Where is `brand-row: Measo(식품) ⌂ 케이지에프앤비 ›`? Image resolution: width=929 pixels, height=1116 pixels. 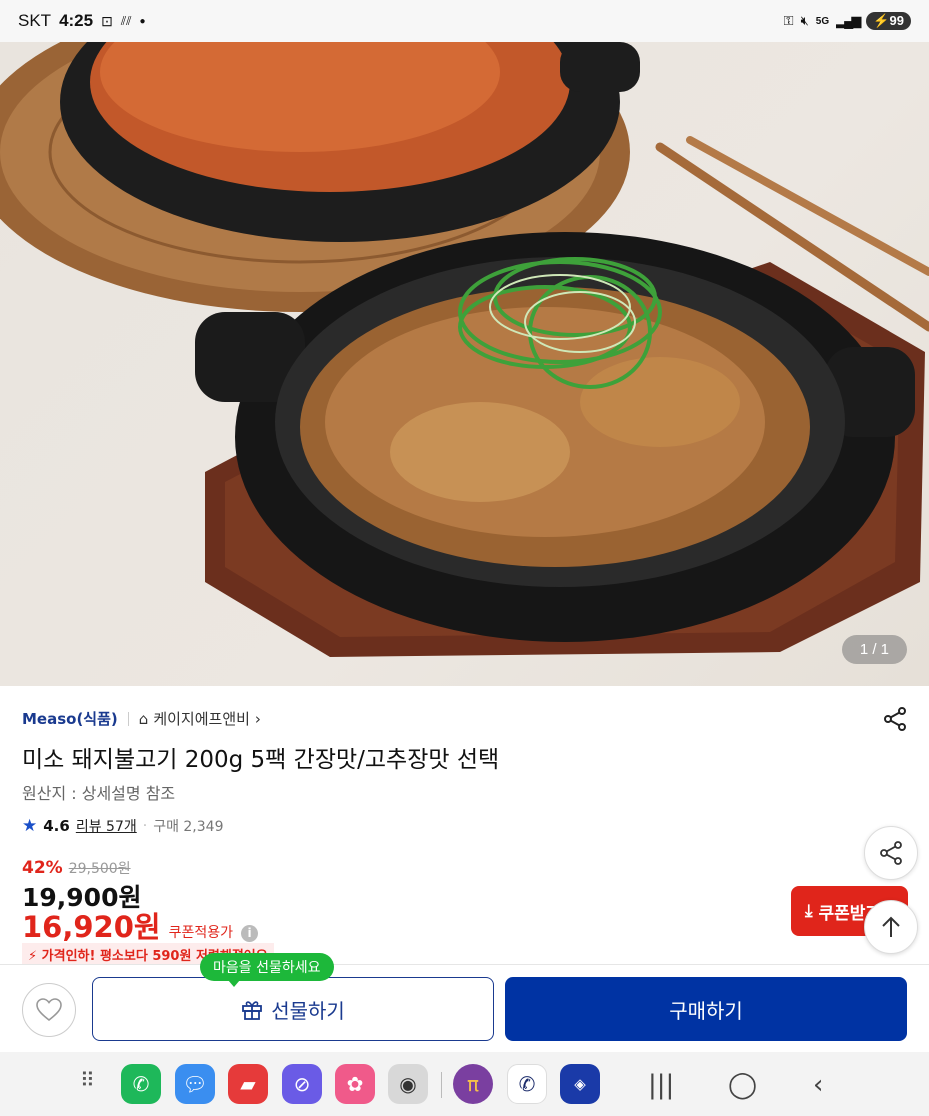
brand-row: Measo(식품) ⌂ 케이지에프앤비 › is located at coordinates (141, 718).